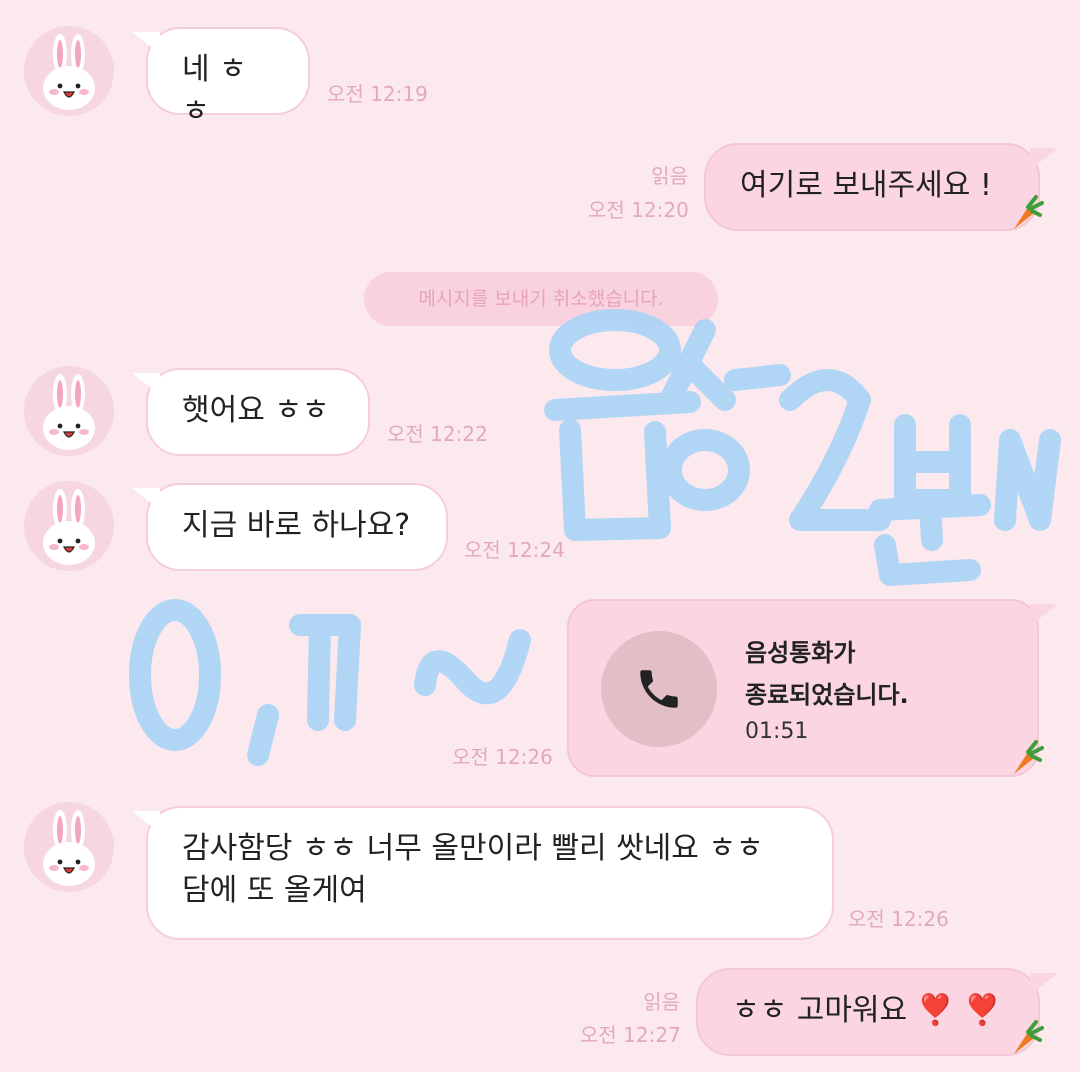 The width and height of the screenshot is (1080, 1072). I want to click on call-status-line2: 종료되었습니다., so click(827, 695).